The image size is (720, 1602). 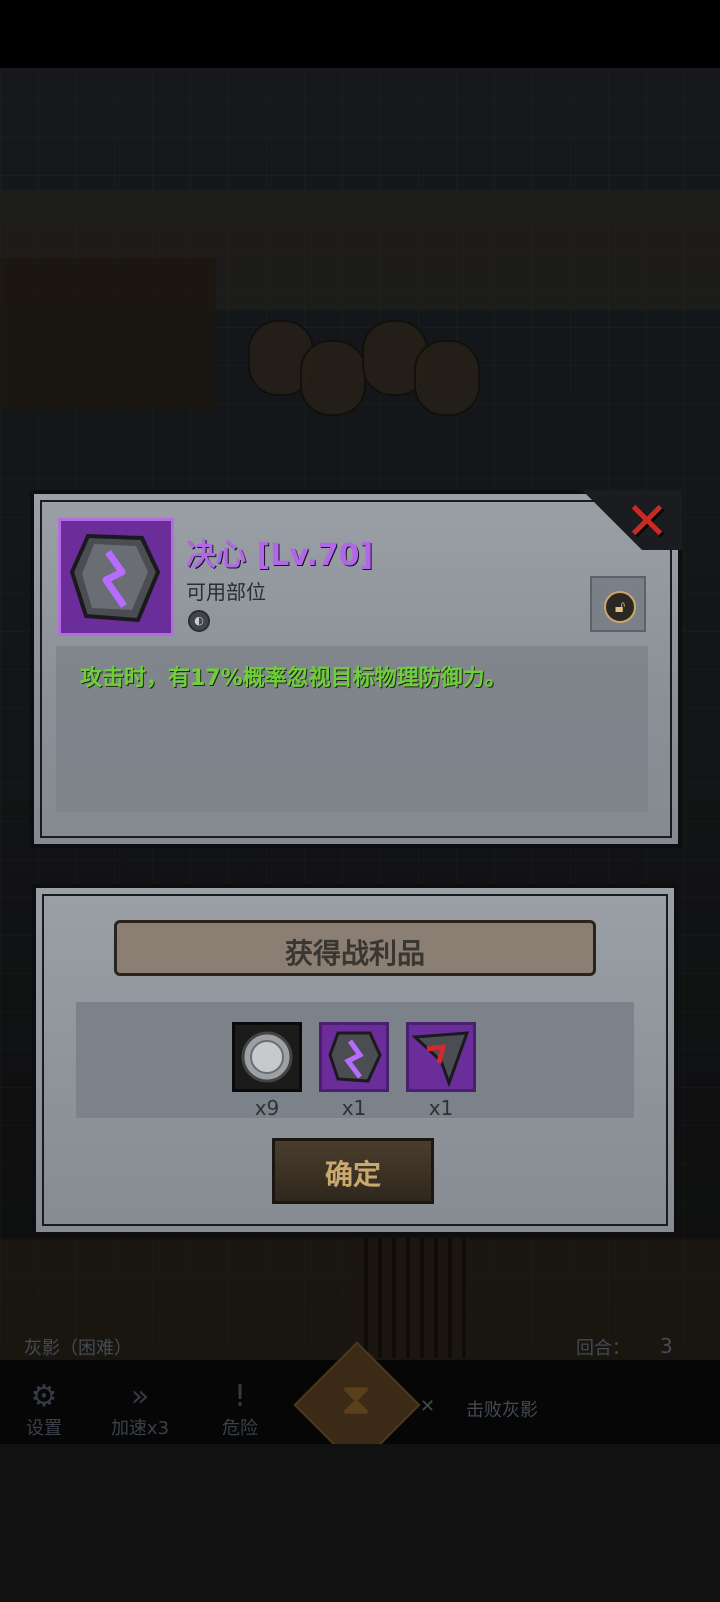 I want to click on loot-item-rune, so click(x=354, y=1057).